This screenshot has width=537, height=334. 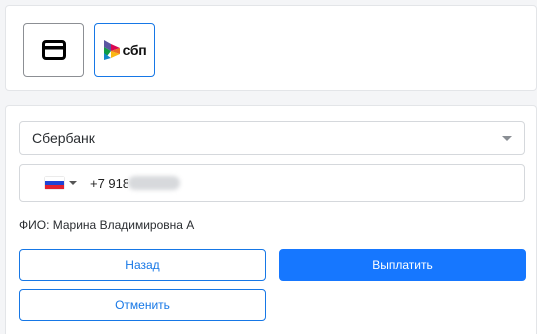 What do you see at coordinates (134, 50) in the screenshot?
I see `sbp-label: сбп` at bounding box center [134, 50].